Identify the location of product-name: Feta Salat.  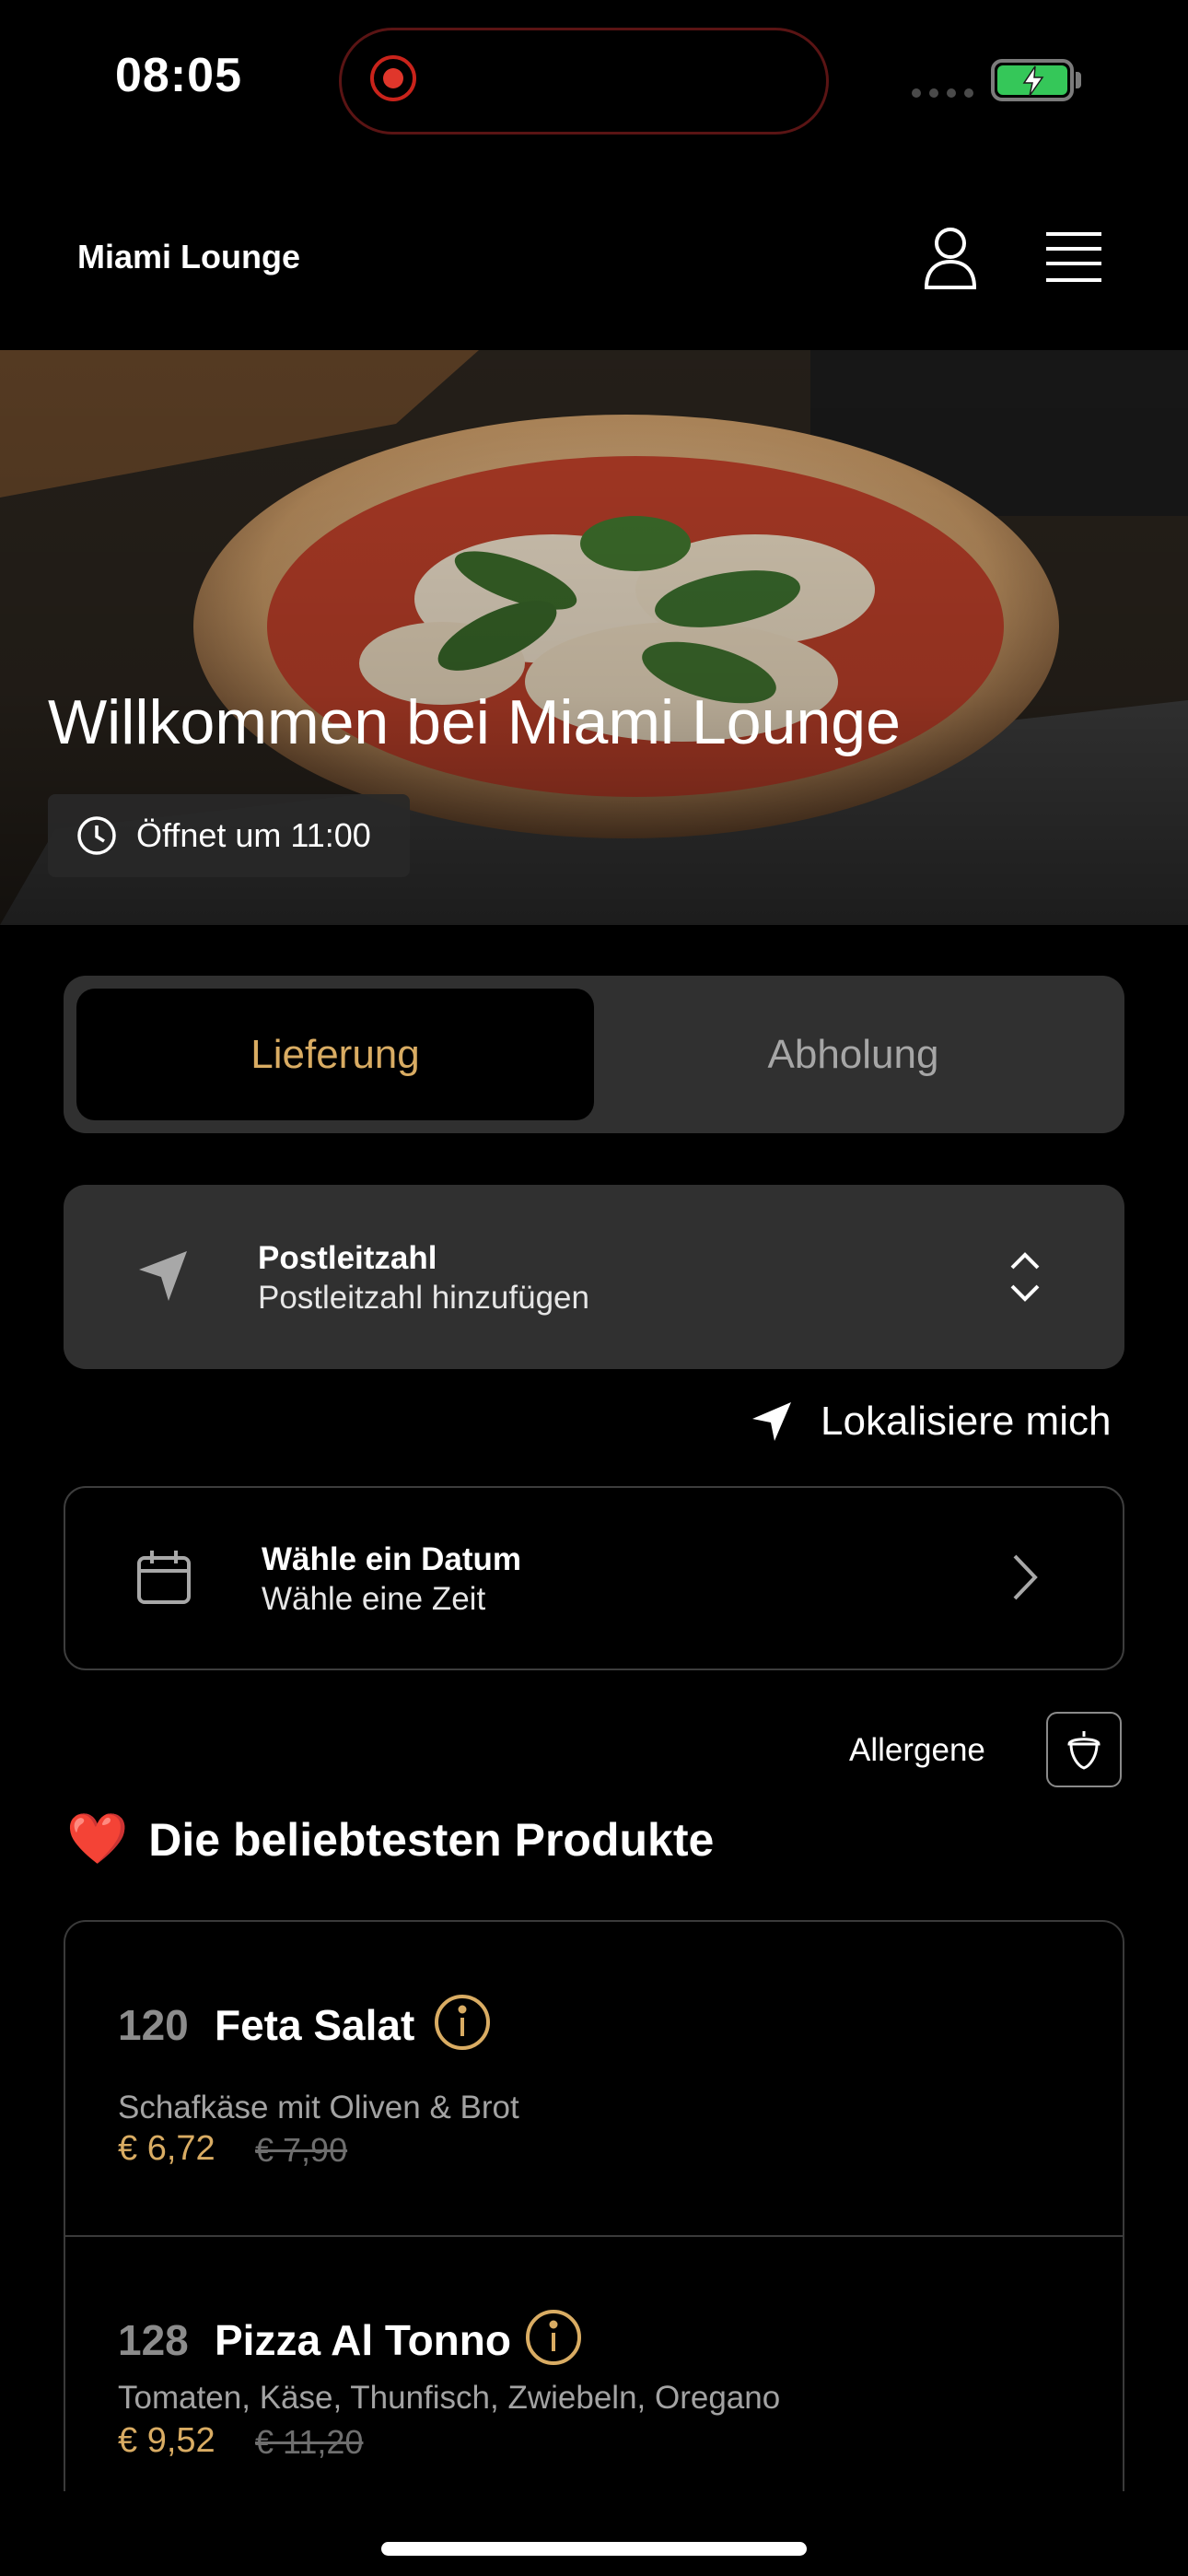
(315, 2025).